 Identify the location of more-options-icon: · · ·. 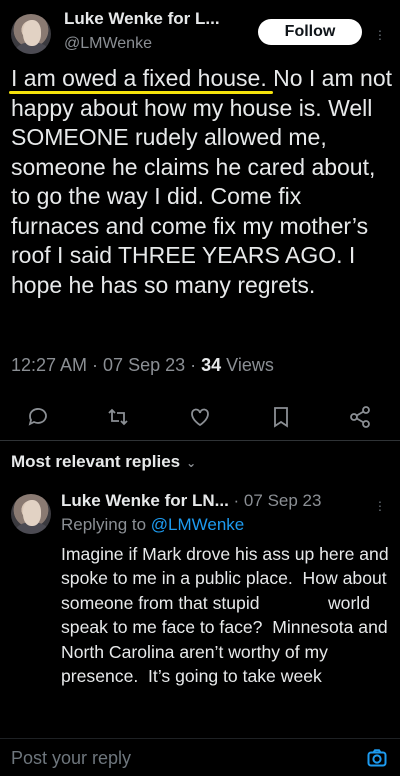
(380, 34).